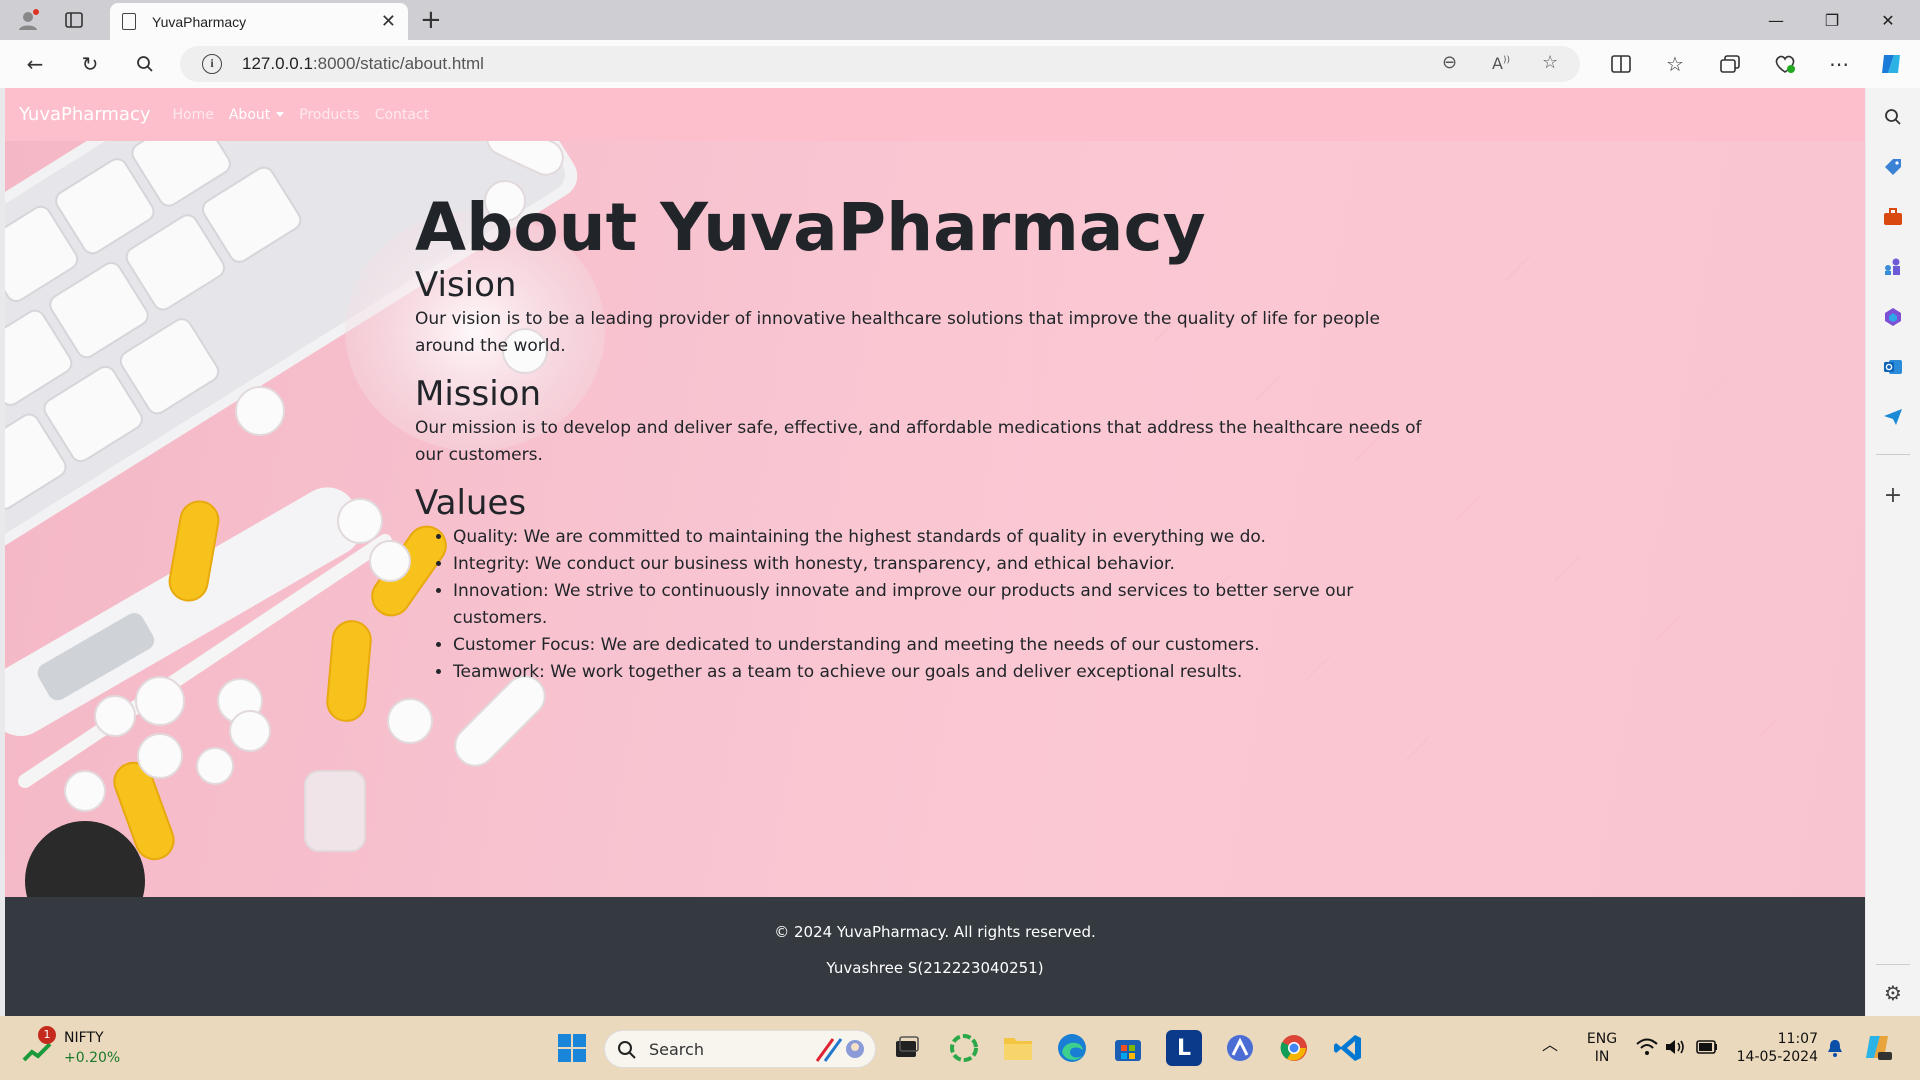 Image resolution: width=1920 pixels, height=1080 pixels. I want to click on site-info-icon: i, so click(212, 64).